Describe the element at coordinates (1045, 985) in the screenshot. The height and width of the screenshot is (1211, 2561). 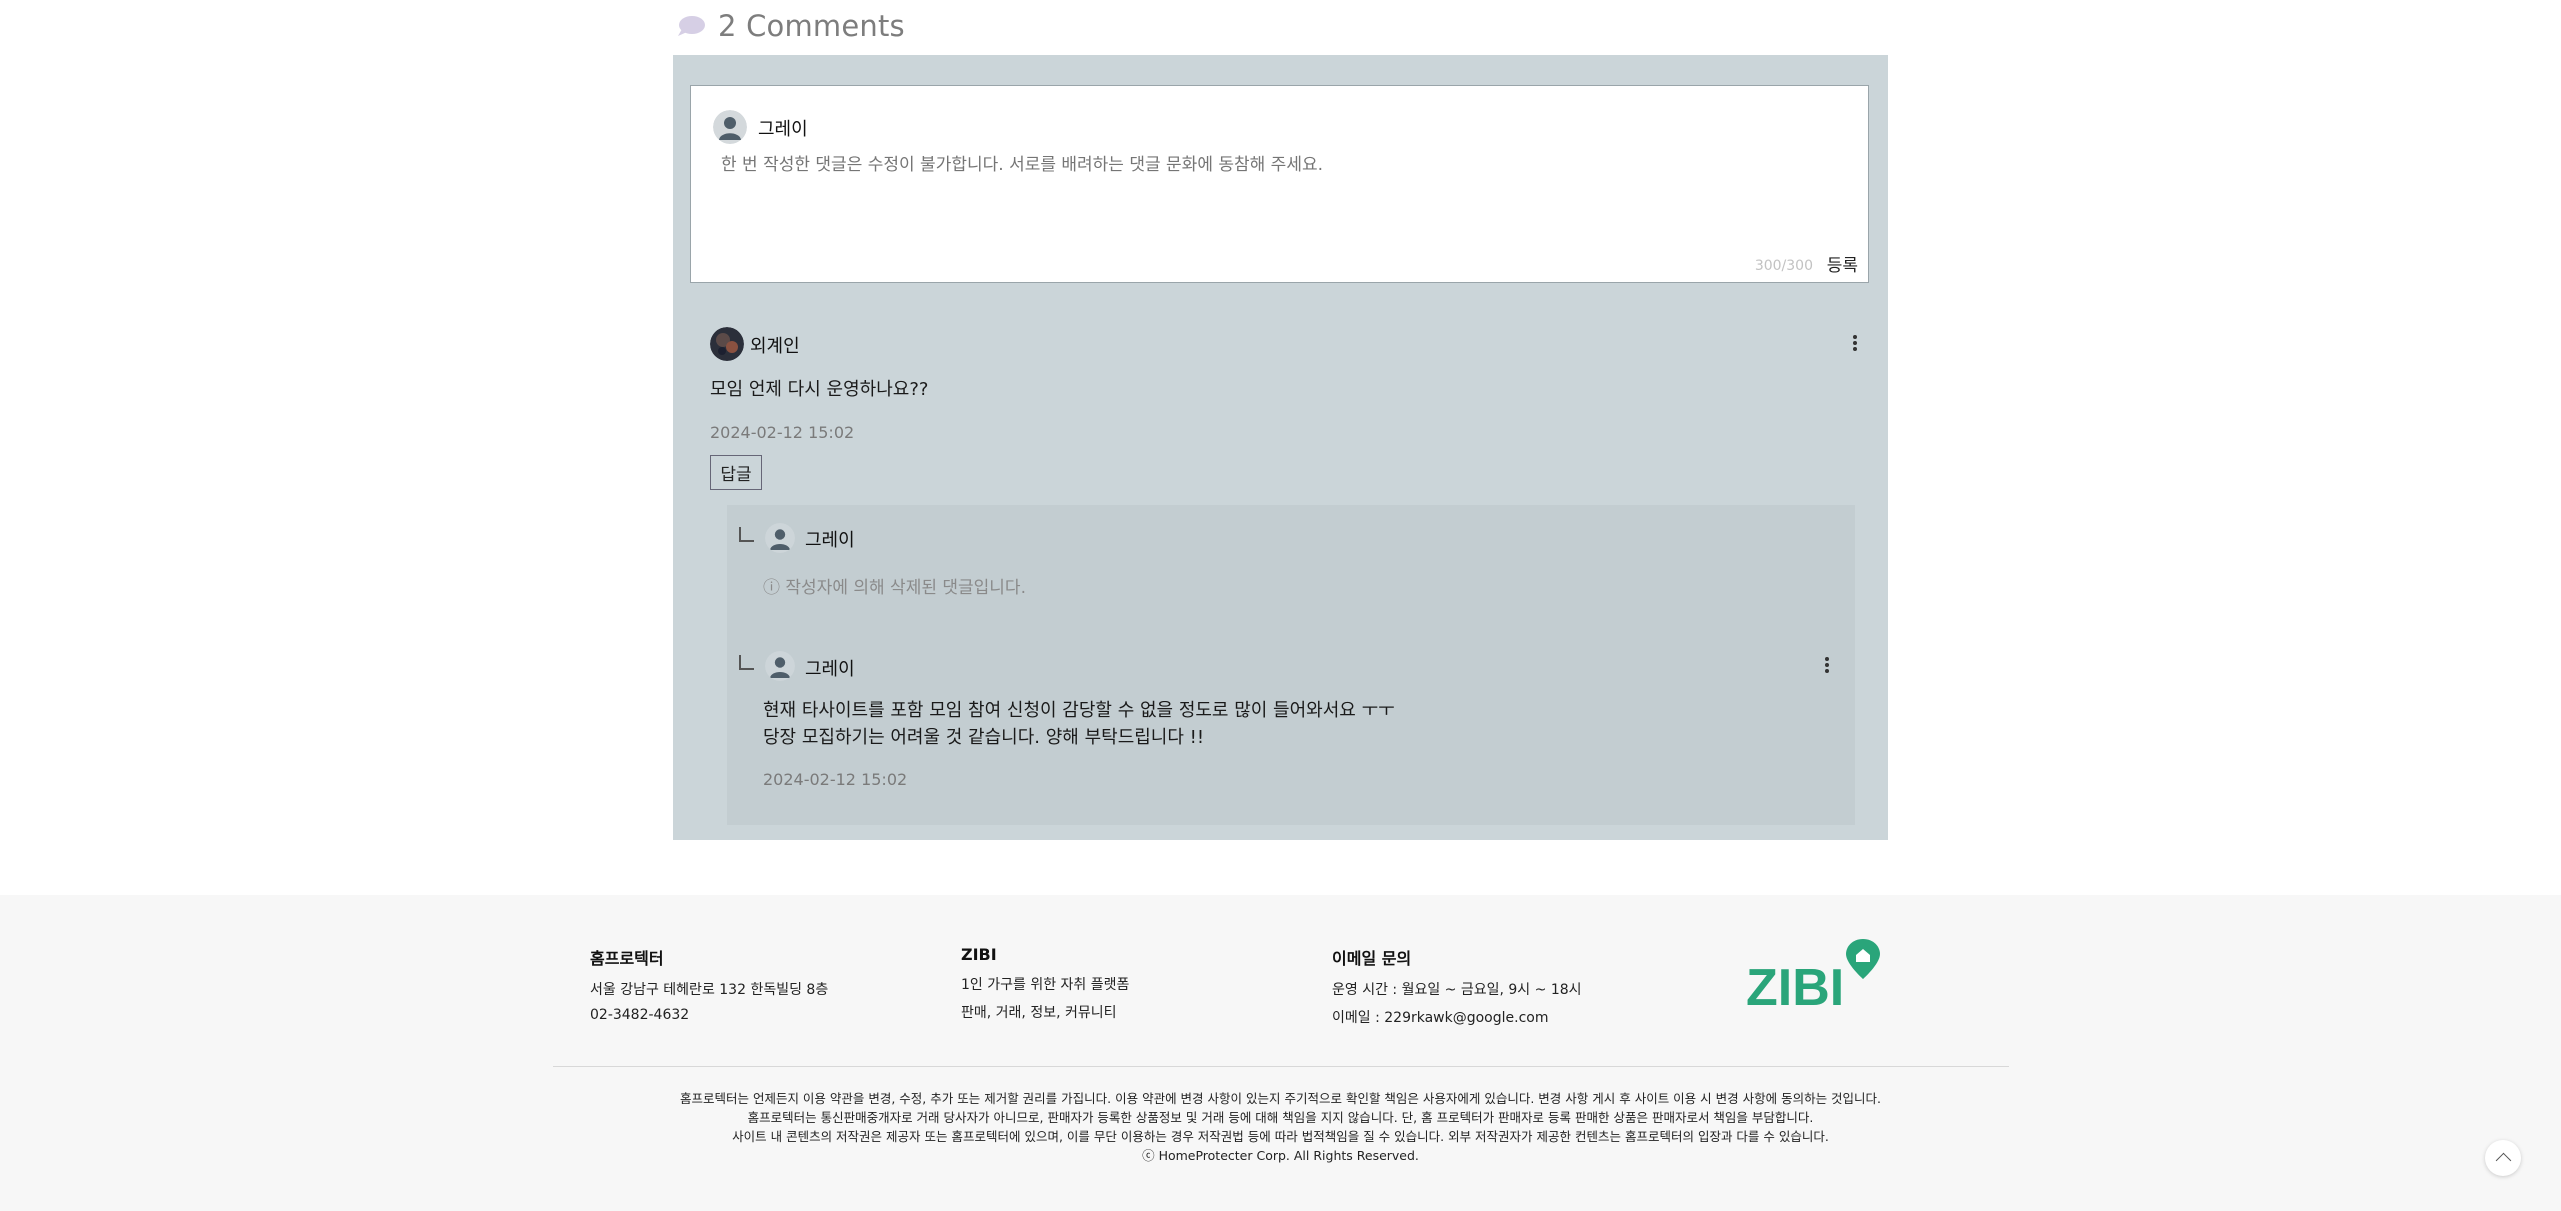
I see `footer-tagline: 1인 가구를 위한 자취 플랫폼` at that location.